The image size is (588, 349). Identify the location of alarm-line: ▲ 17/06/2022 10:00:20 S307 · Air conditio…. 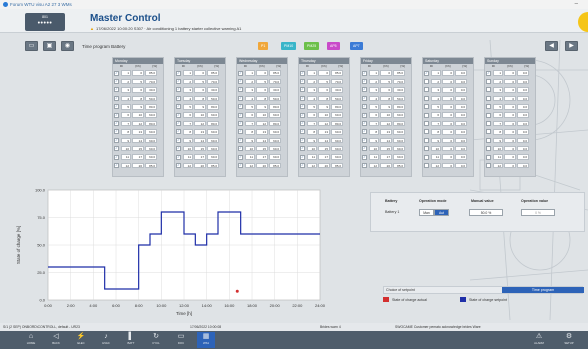
(165, 28).